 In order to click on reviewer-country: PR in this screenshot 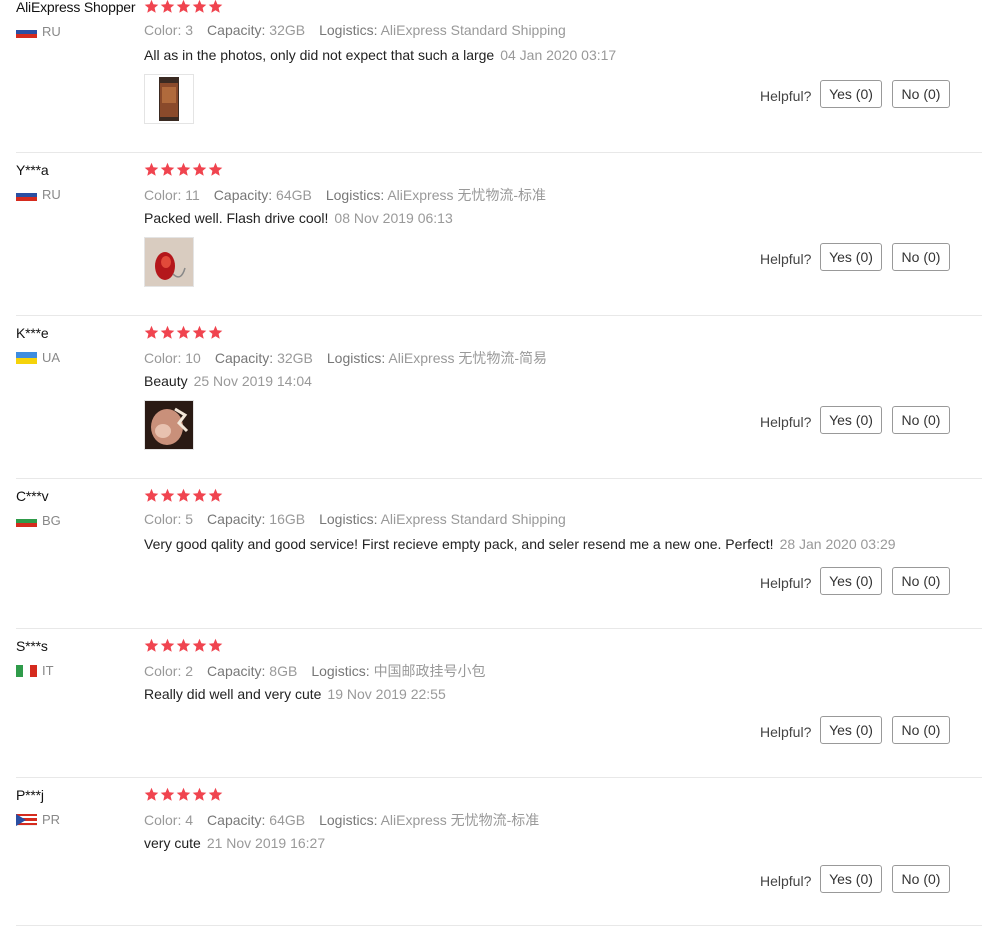, I will do `click(38, 819)`.